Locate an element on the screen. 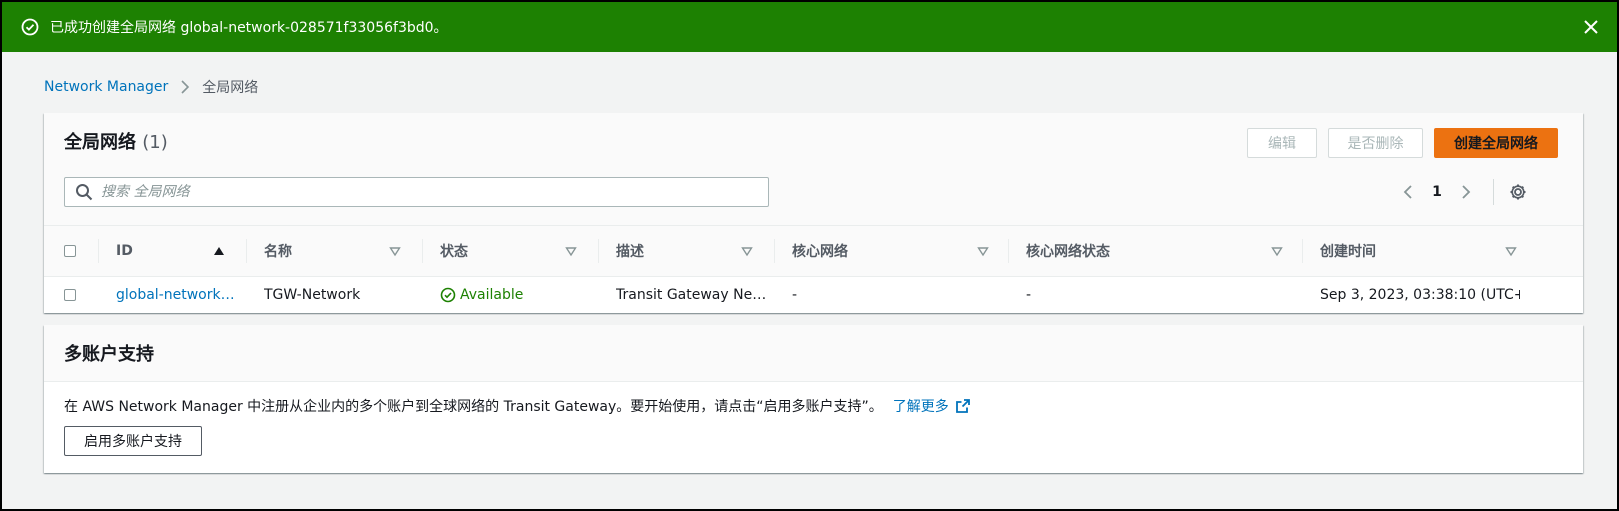 Image resolution: width=1619 pixels, height=511 pixels. column-label: 核心网络状态 is located at coordinates (1068, 252).